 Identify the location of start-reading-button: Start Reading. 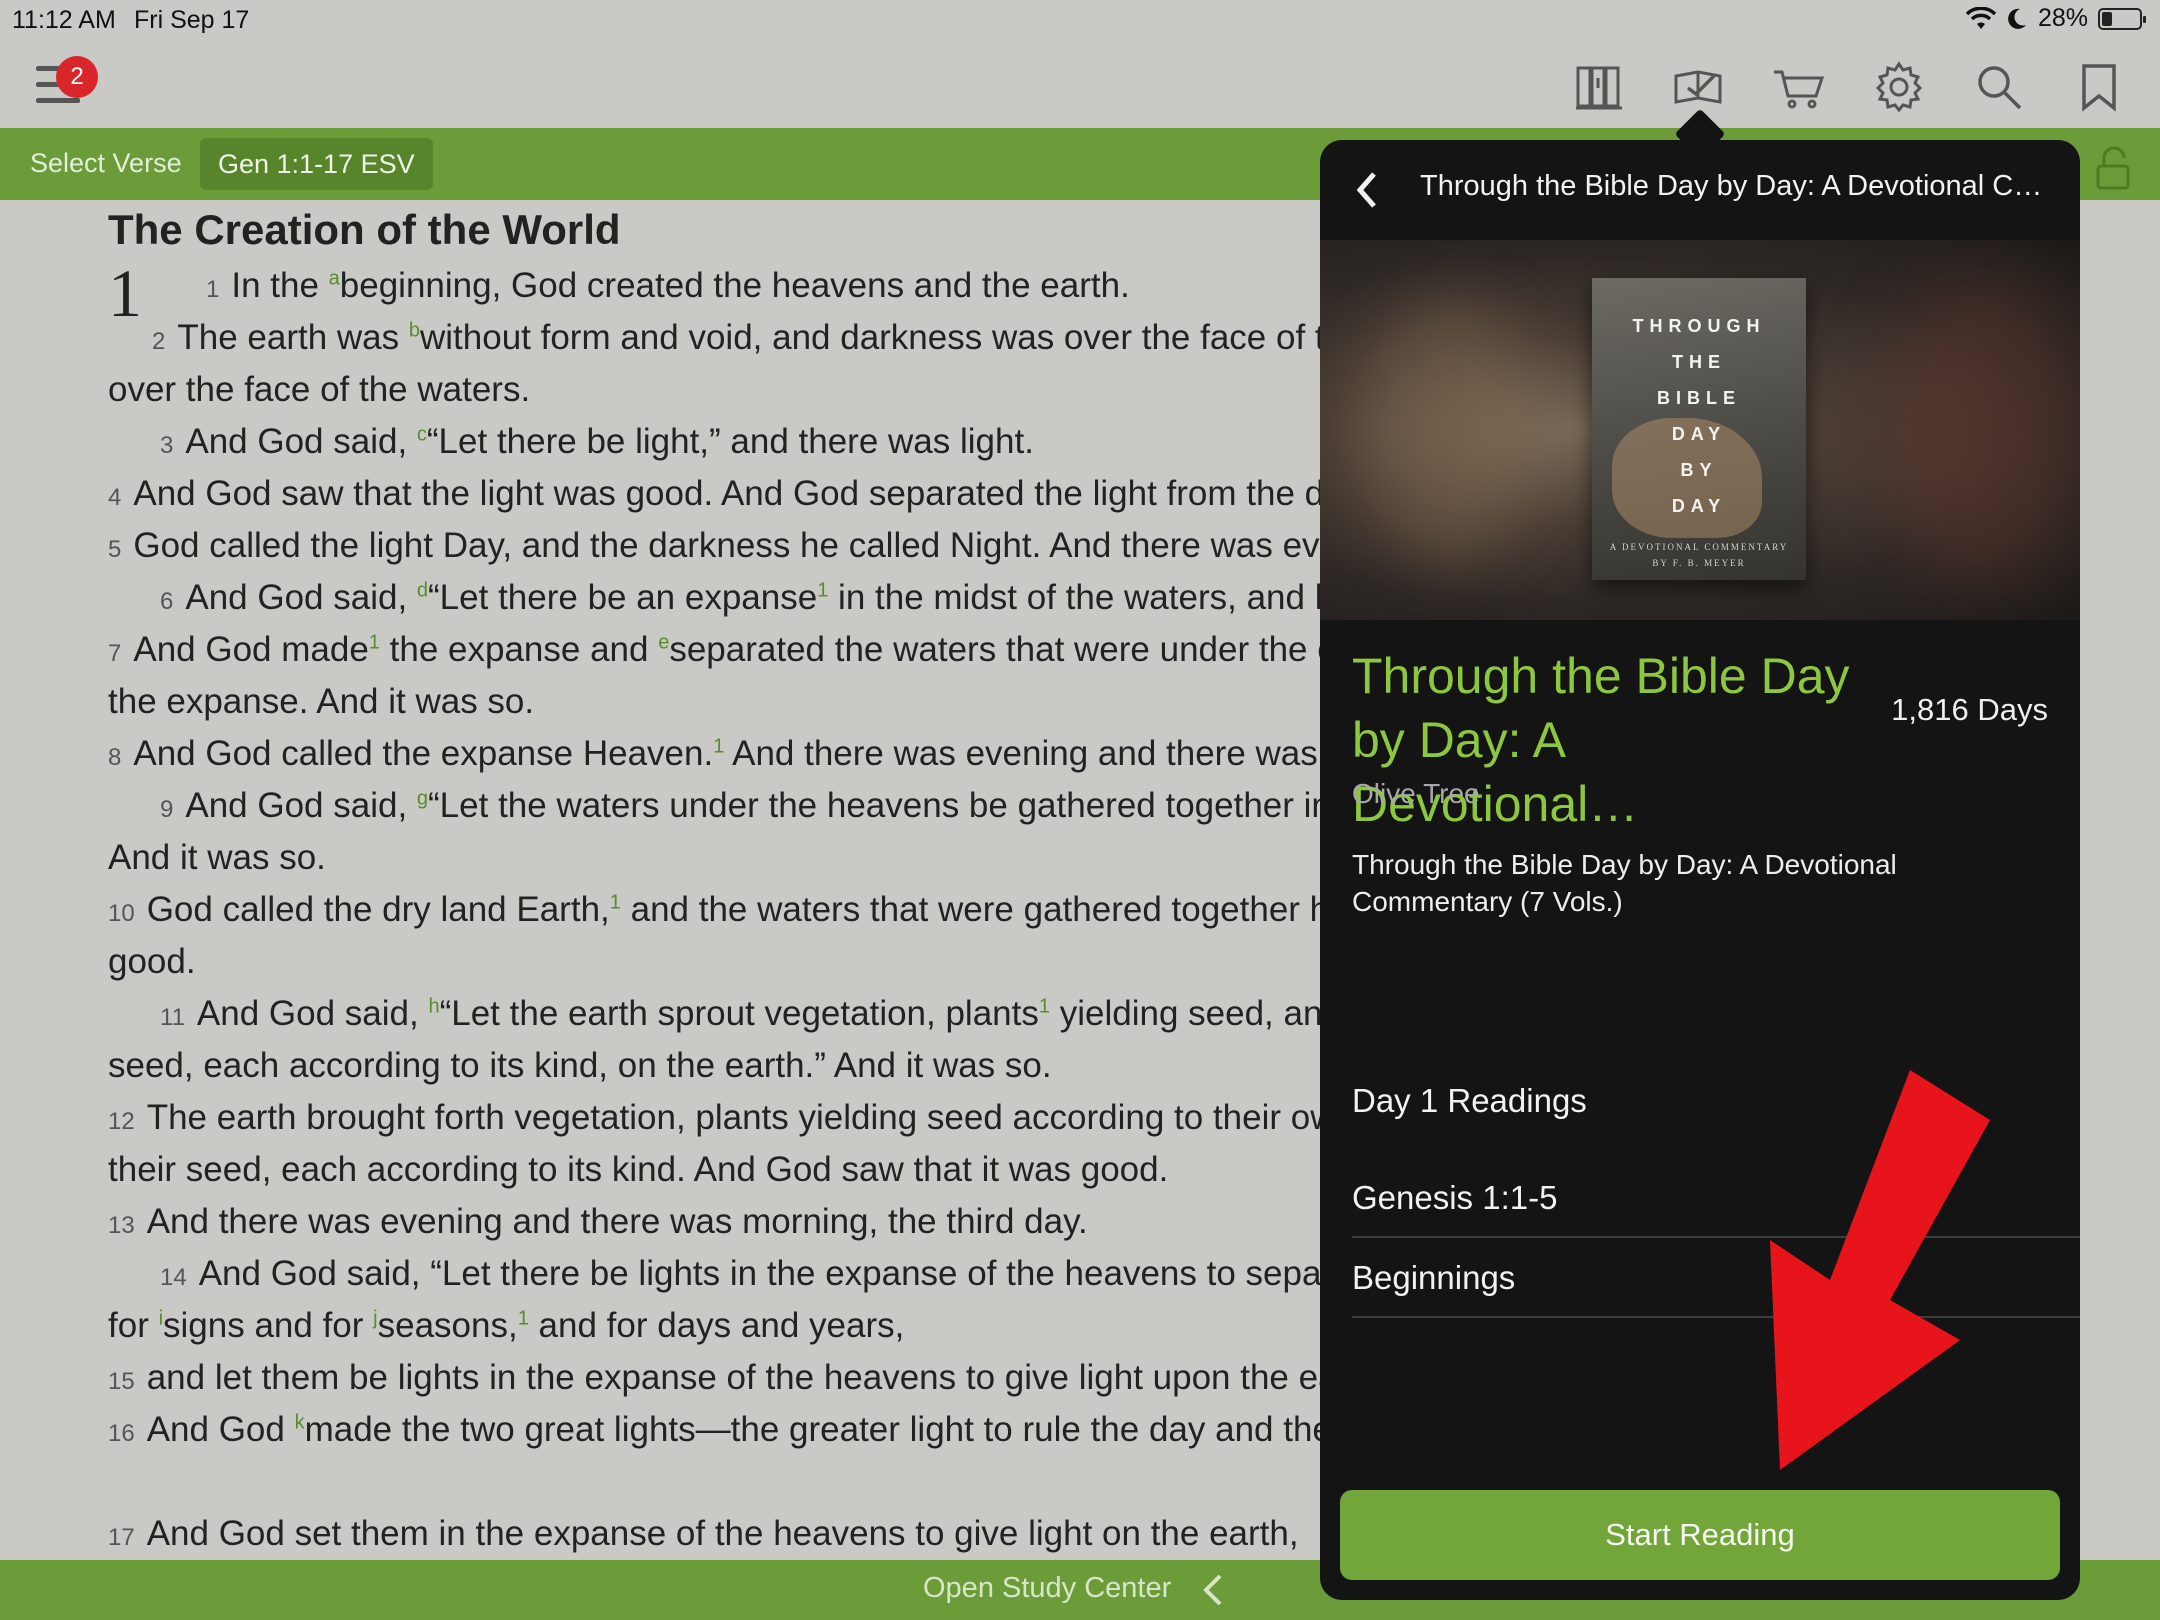
(1700, 1535).